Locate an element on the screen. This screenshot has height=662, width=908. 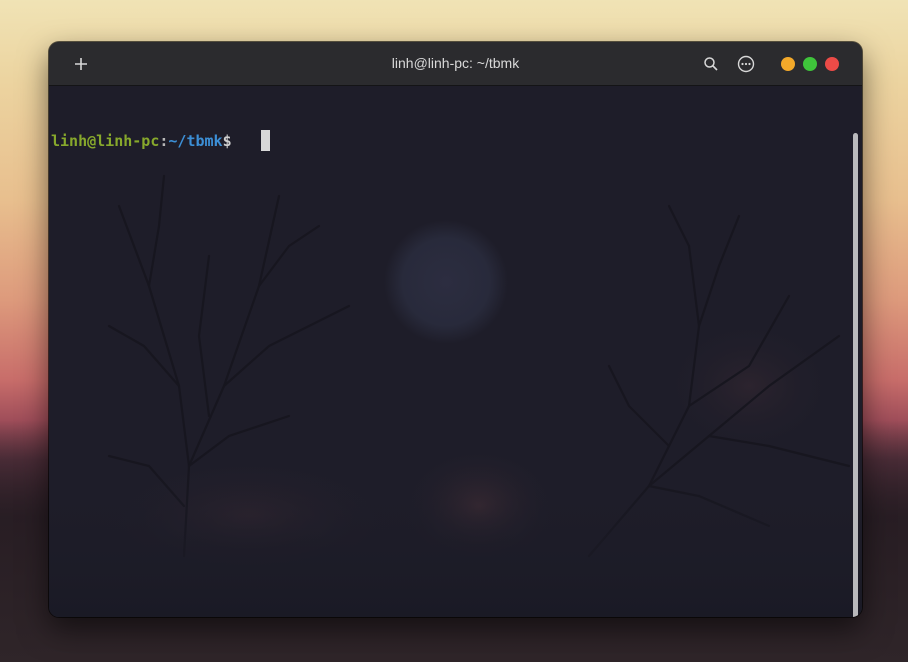
title-bar: linh@linh-pc: ~/tbmk is located at coordinates (455, 64).